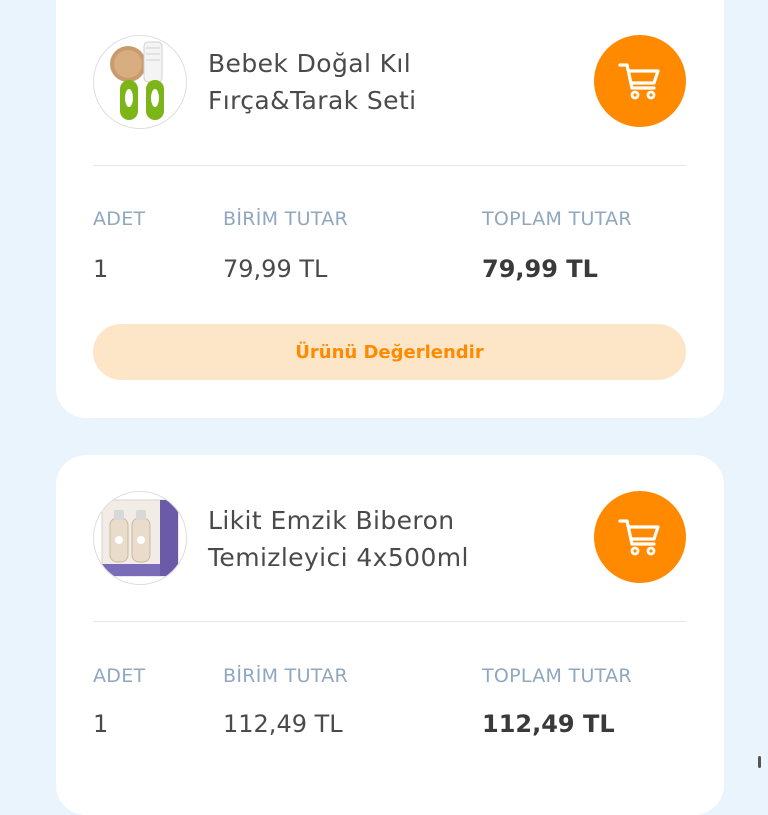 Image resolution: width=768 pixels, height=815 pixels. I want to click on scrollbar, so click(759, 762).